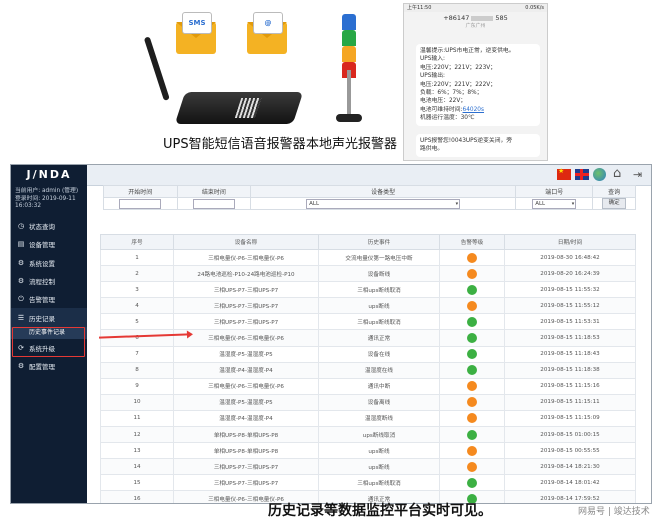 This screenshot has width=660, height=521. Describe the element at coordinates (467, 51) in the screenshot. I see `sms-line: 温馨提示:UPS市电正常，逆变供电。` at that location.